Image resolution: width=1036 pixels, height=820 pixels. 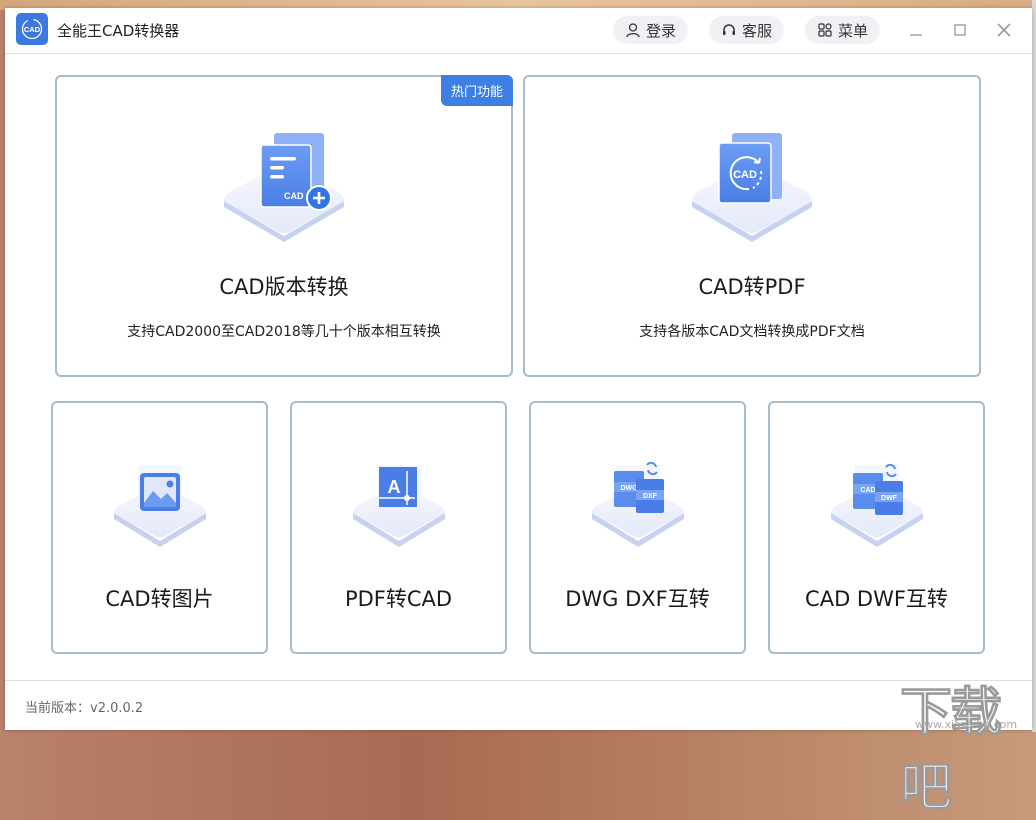 I want to click on customer-service-label: 客服, so click(x=757, y=30).